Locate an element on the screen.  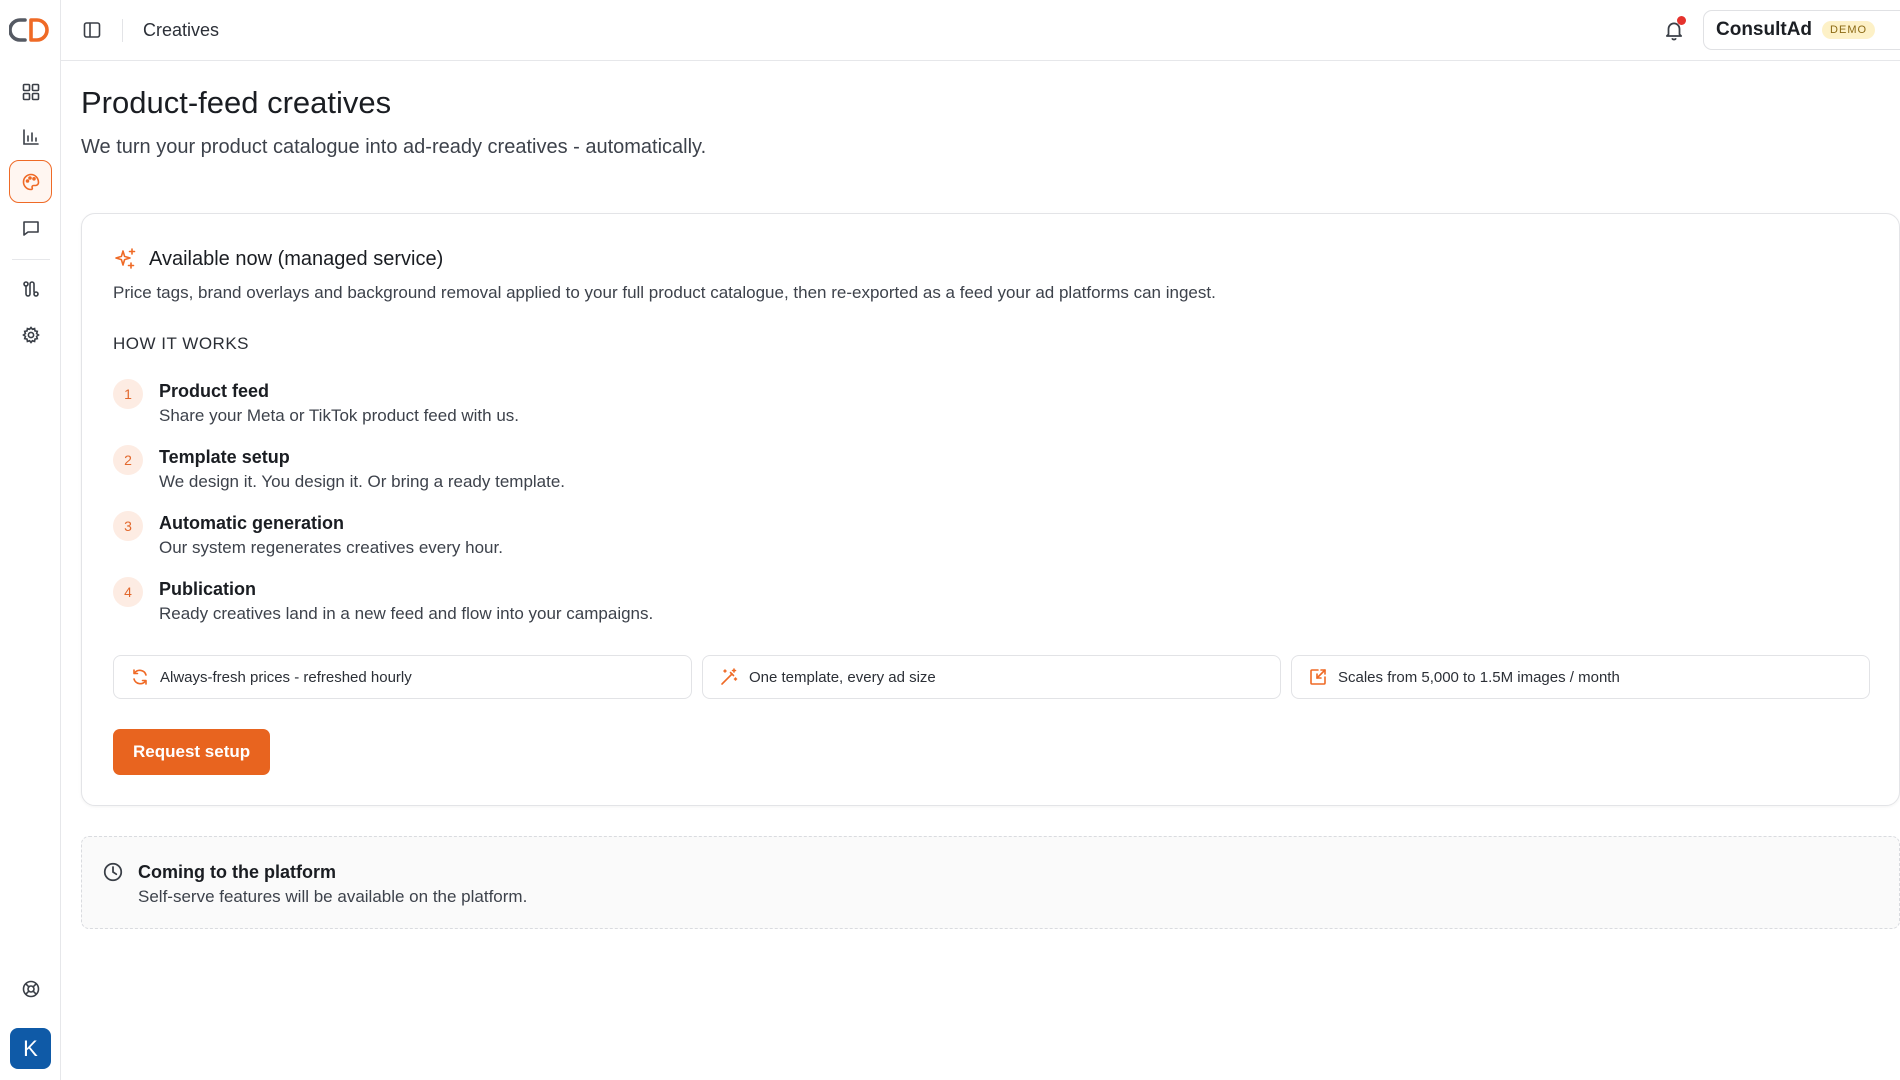
palette-icon is located at coordinates (30, 181).